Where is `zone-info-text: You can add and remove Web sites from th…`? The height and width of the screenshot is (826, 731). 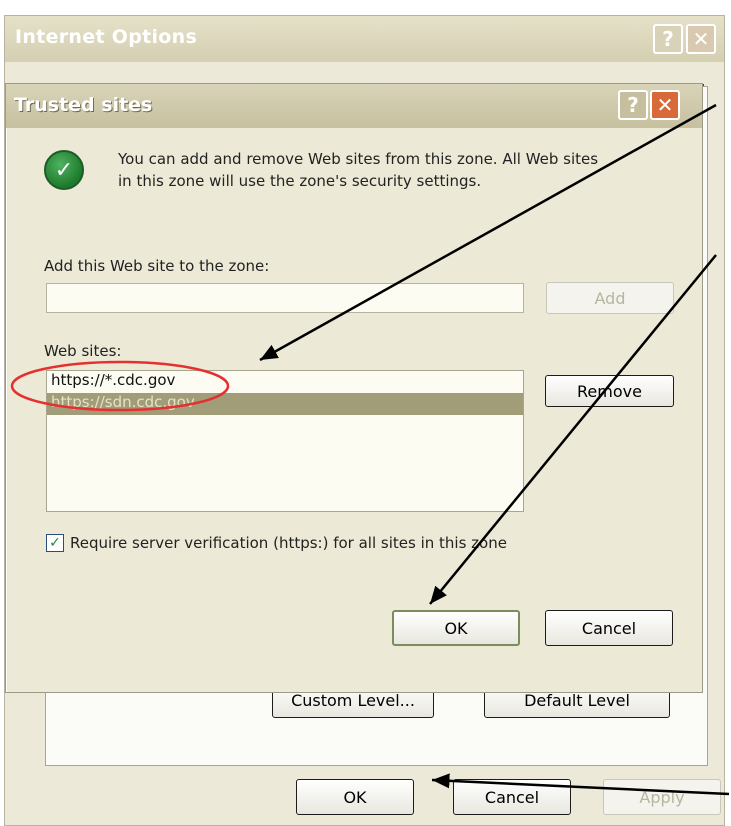 zone-info-text: You can add and remove Web sites from th… is located at coordinates (403, 170).